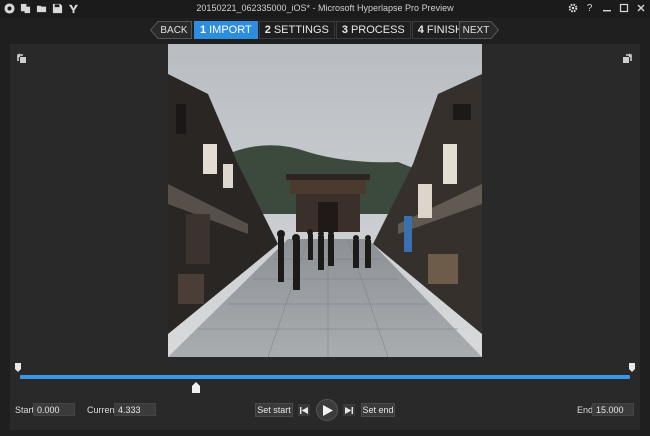  I want to click on open-folder-icon, so click(41, 8).